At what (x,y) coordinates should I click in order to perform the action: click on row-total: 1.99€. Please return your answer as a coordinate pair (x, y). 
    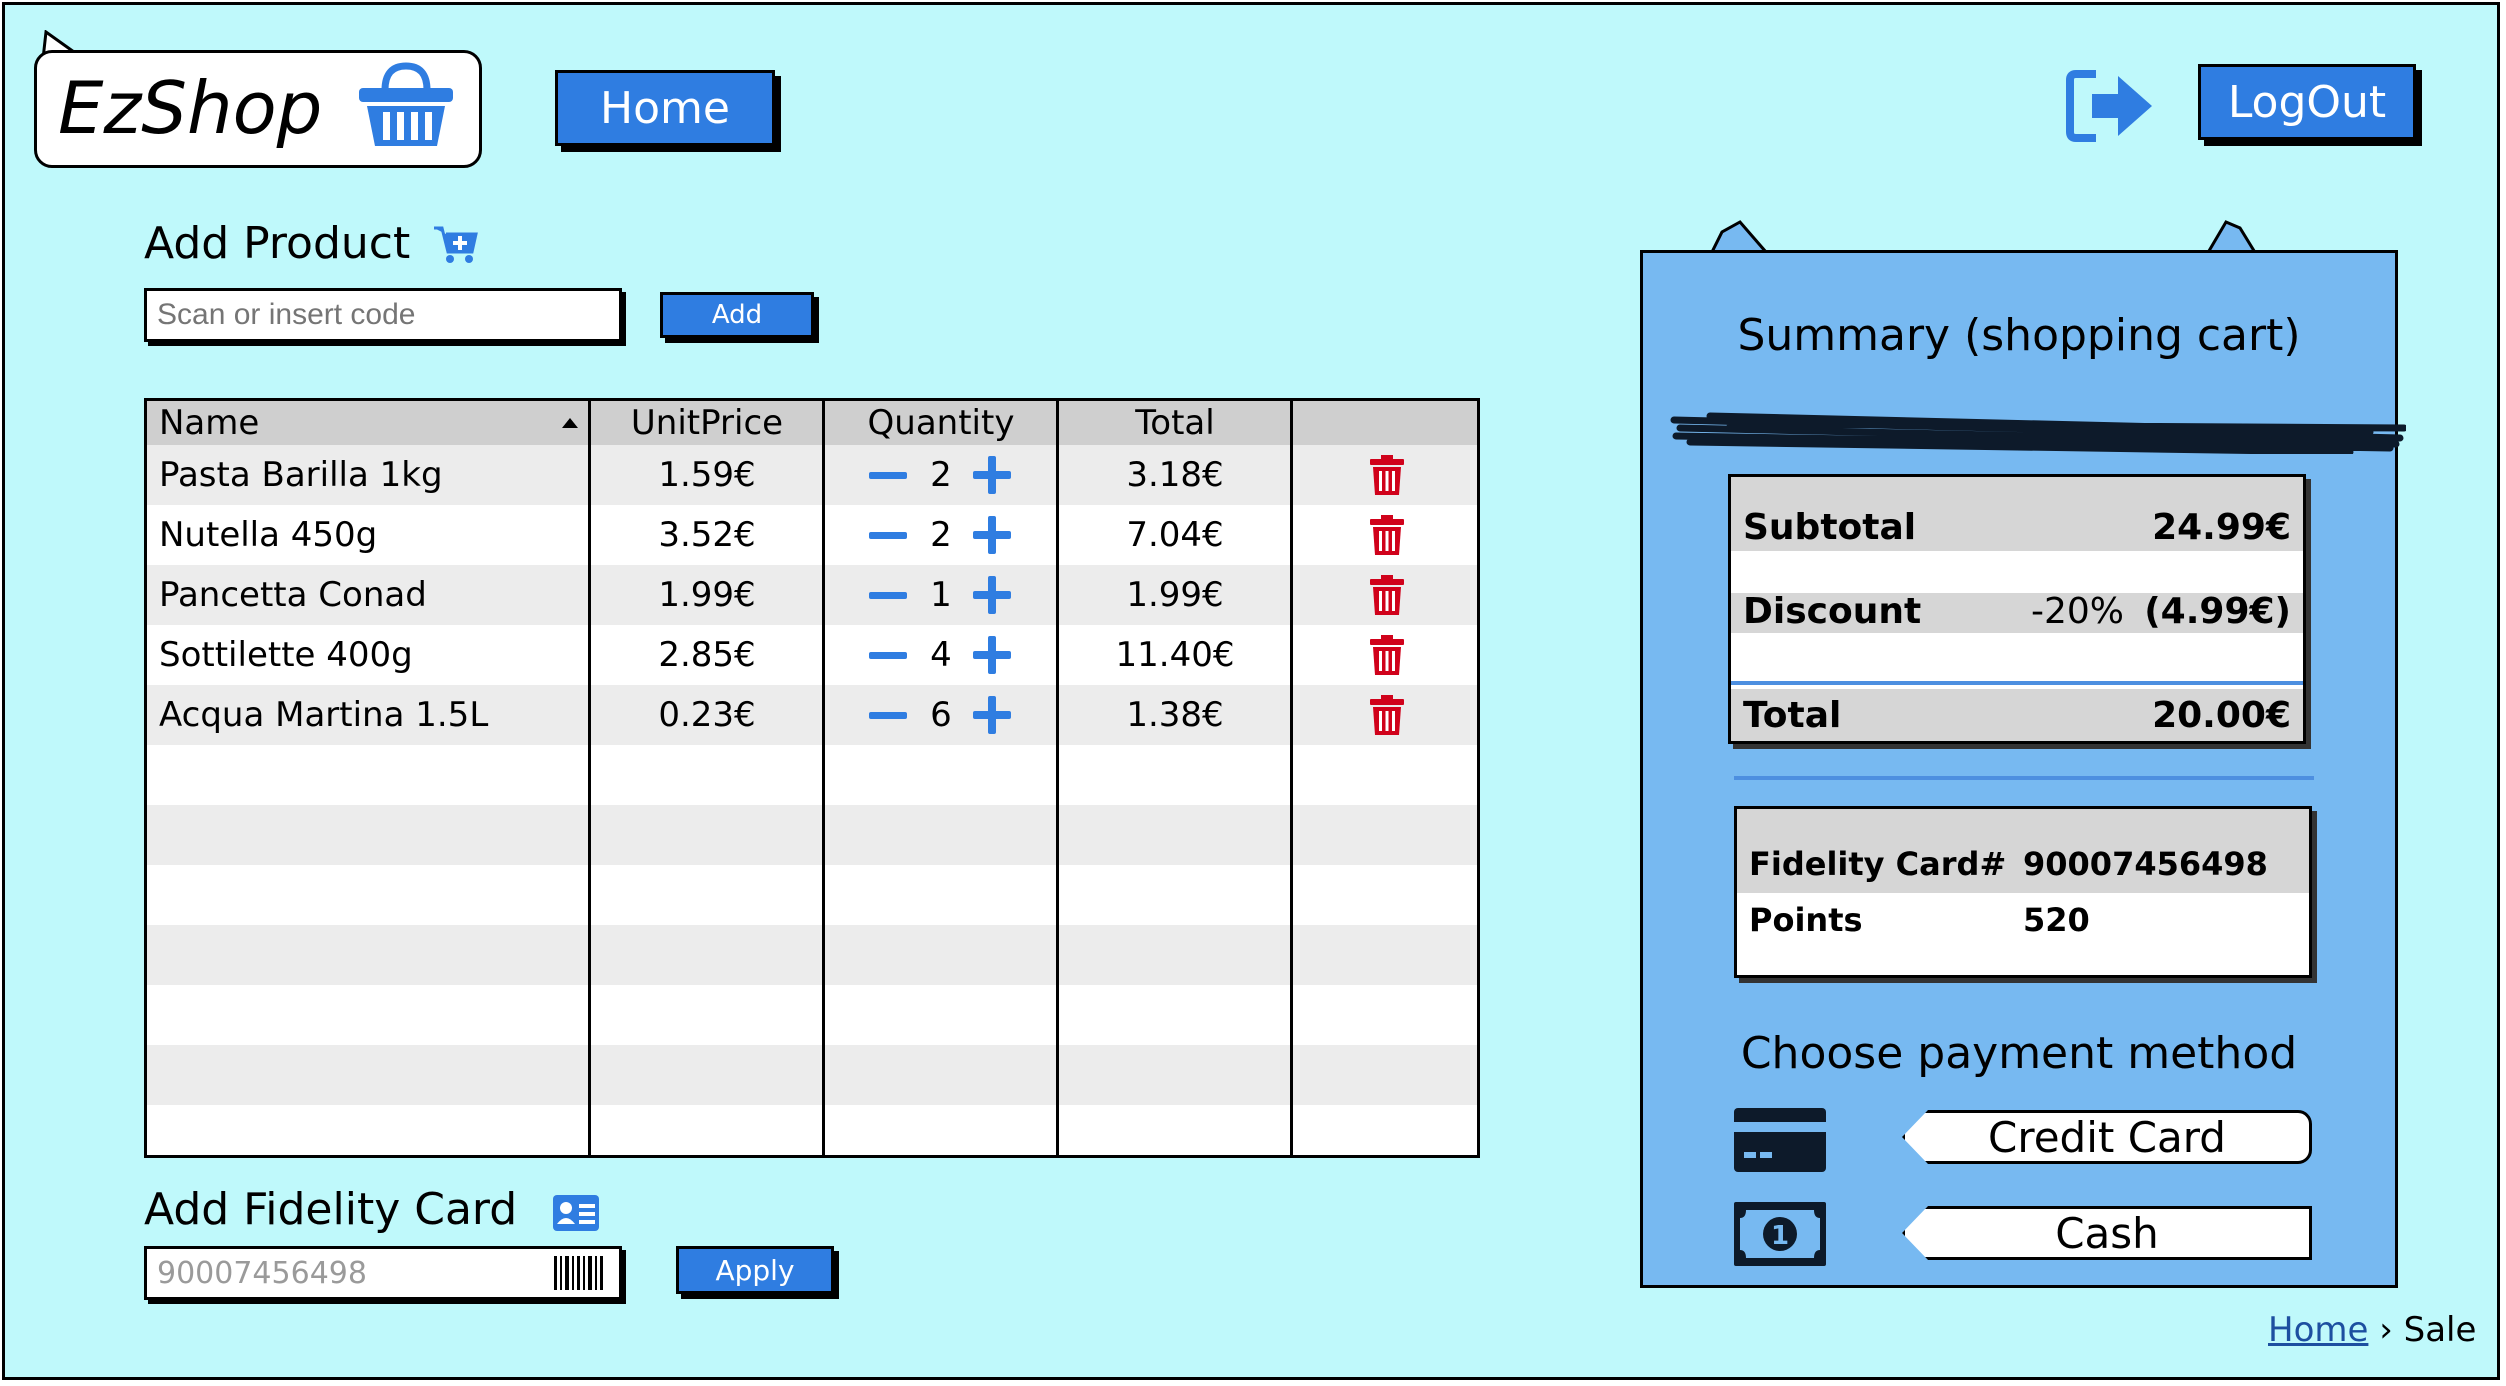
    Looking at the image, I should click on (1175, 595).